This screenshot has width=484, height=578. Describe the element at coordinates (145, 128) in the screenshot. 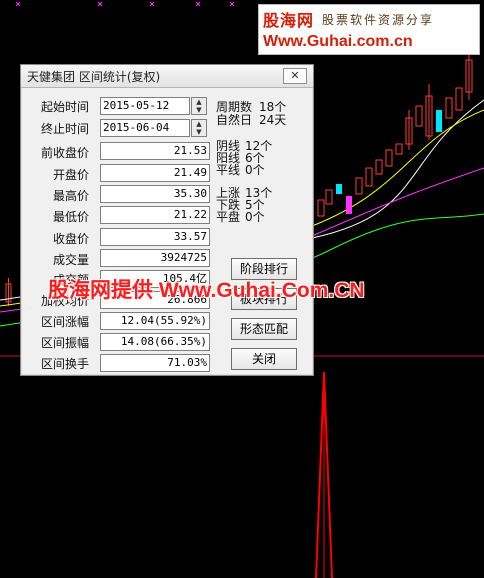

I see `end-time-input: 2015-06-04` at that location.